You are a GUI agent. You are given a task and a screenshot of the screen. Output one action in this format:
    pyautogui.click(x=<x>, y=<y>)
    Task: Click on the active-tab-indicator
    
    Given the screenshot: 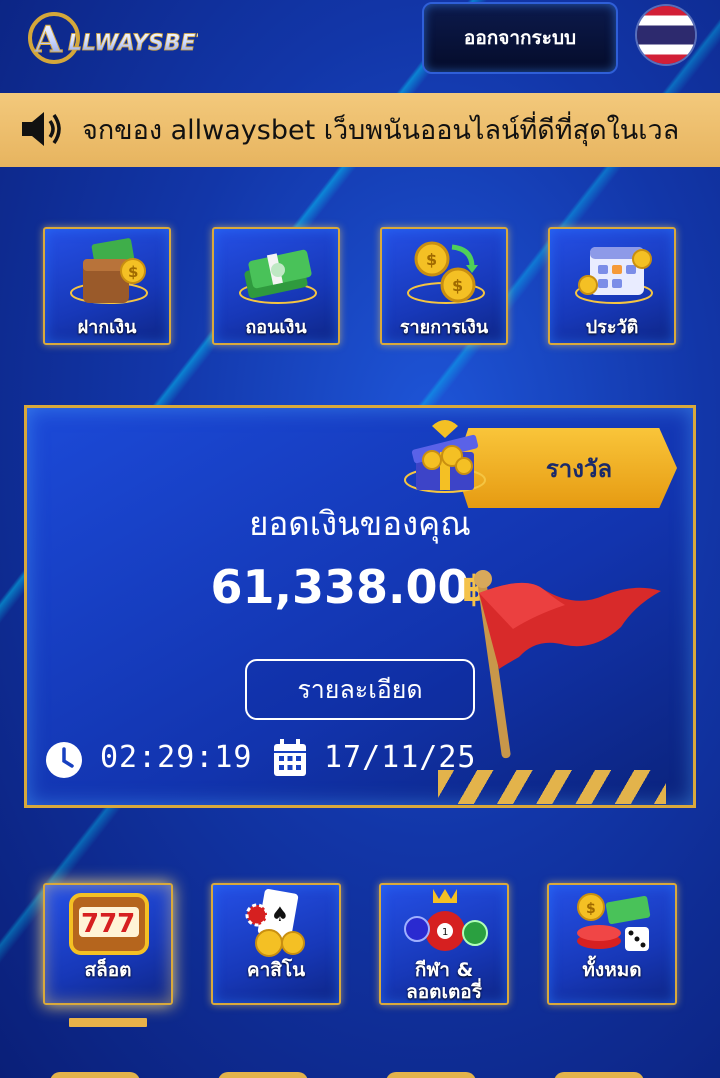 What is the action you would take?
    pyautogui.click(x=108, y=1022)
    